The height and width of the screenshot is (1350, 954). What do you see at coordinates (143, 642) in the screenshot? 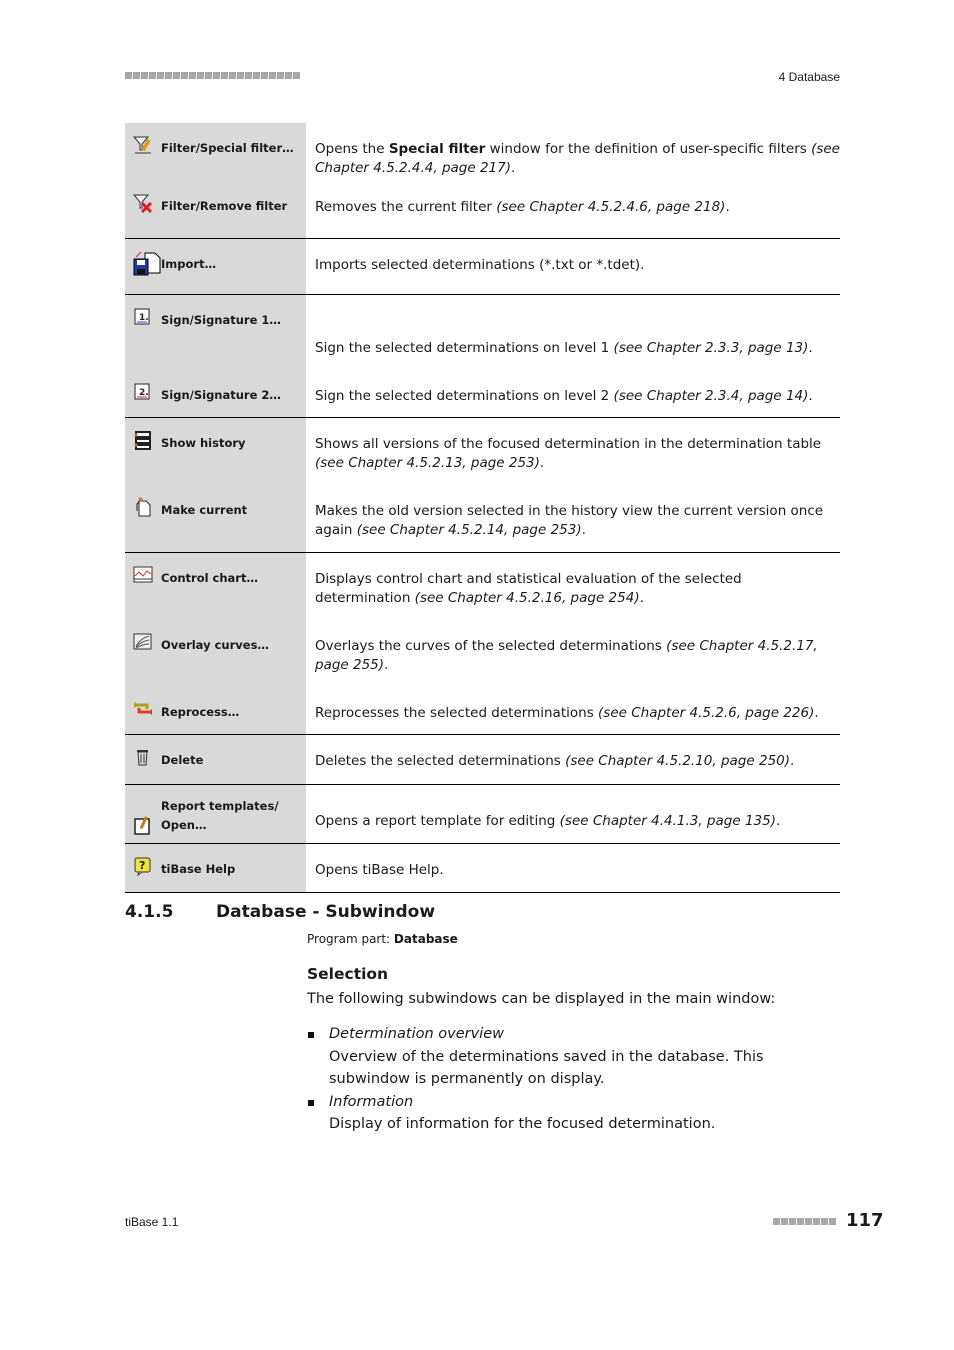
I see `overlay-curves-icon` at bounding box center [143, 642].